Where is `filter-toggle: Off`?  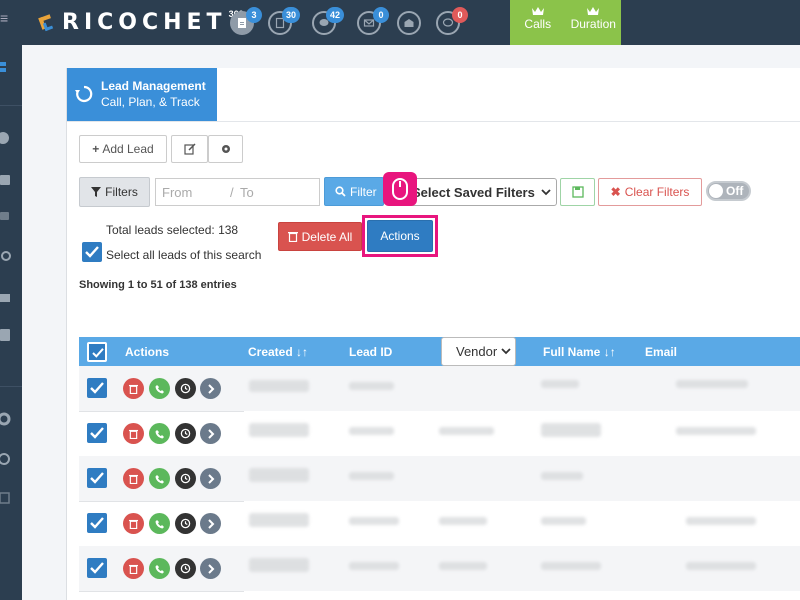
filter-toggle: Off is located at coordinates (728, 191).